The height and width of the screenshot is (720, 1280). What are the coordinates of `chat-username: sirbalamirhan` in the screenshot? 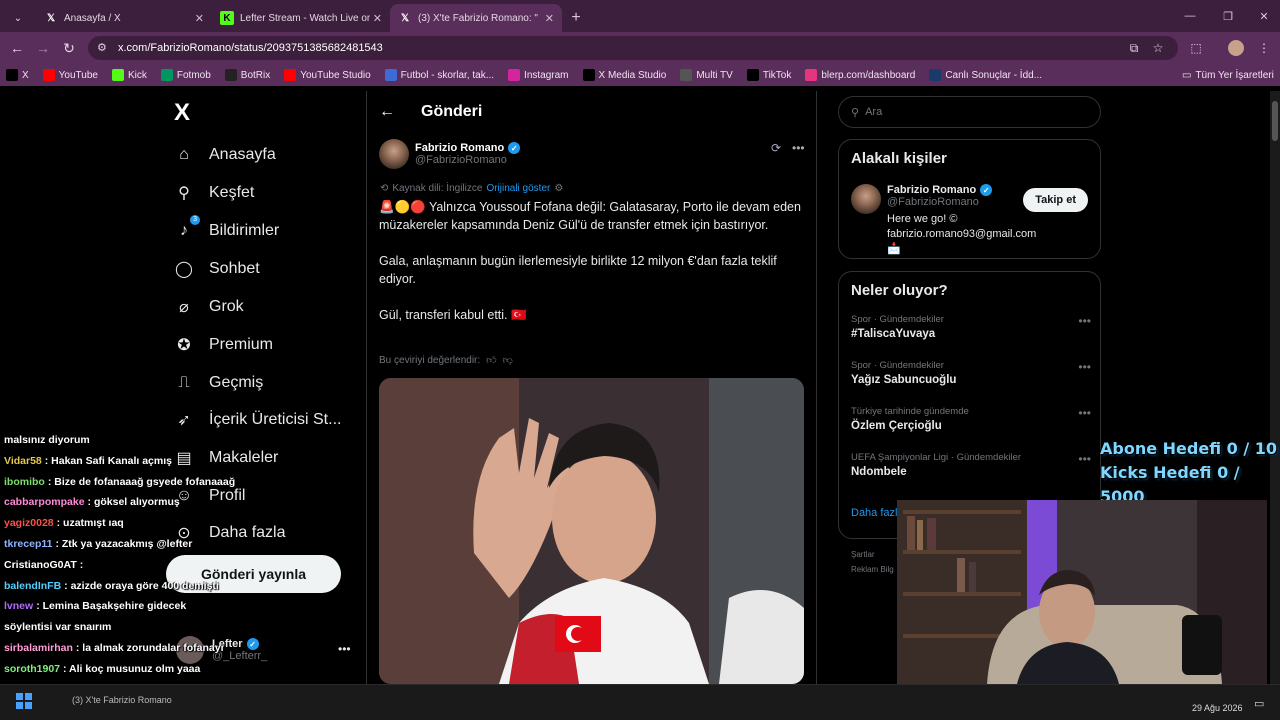 It's located at (38, 648).